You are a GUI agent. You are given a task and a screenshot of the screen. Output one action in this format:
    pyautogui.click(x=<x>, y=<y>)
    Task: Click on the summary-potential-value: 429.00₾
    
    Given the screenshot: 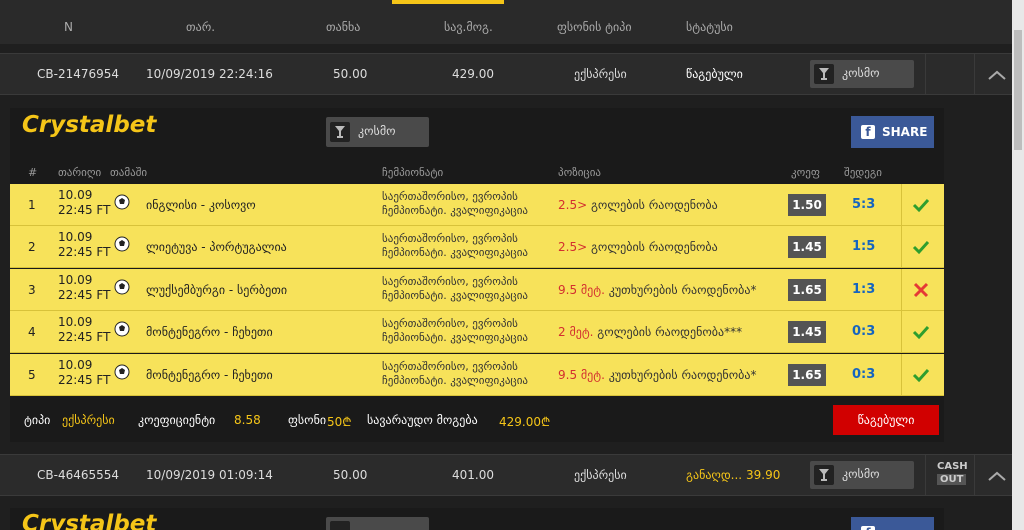 What is the action you would take?
    pyautogui.click(x=525, y=422)
    